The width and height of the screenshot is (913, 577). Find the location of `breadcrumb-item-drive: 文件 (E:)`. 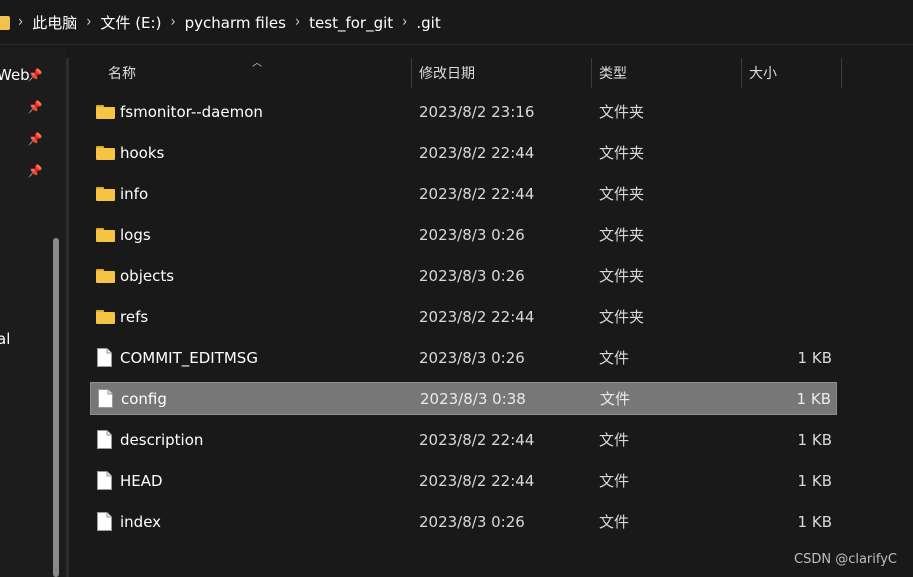

breadcrumb-item-drive: 文件 (E:) is located at coordinates (130, 22).